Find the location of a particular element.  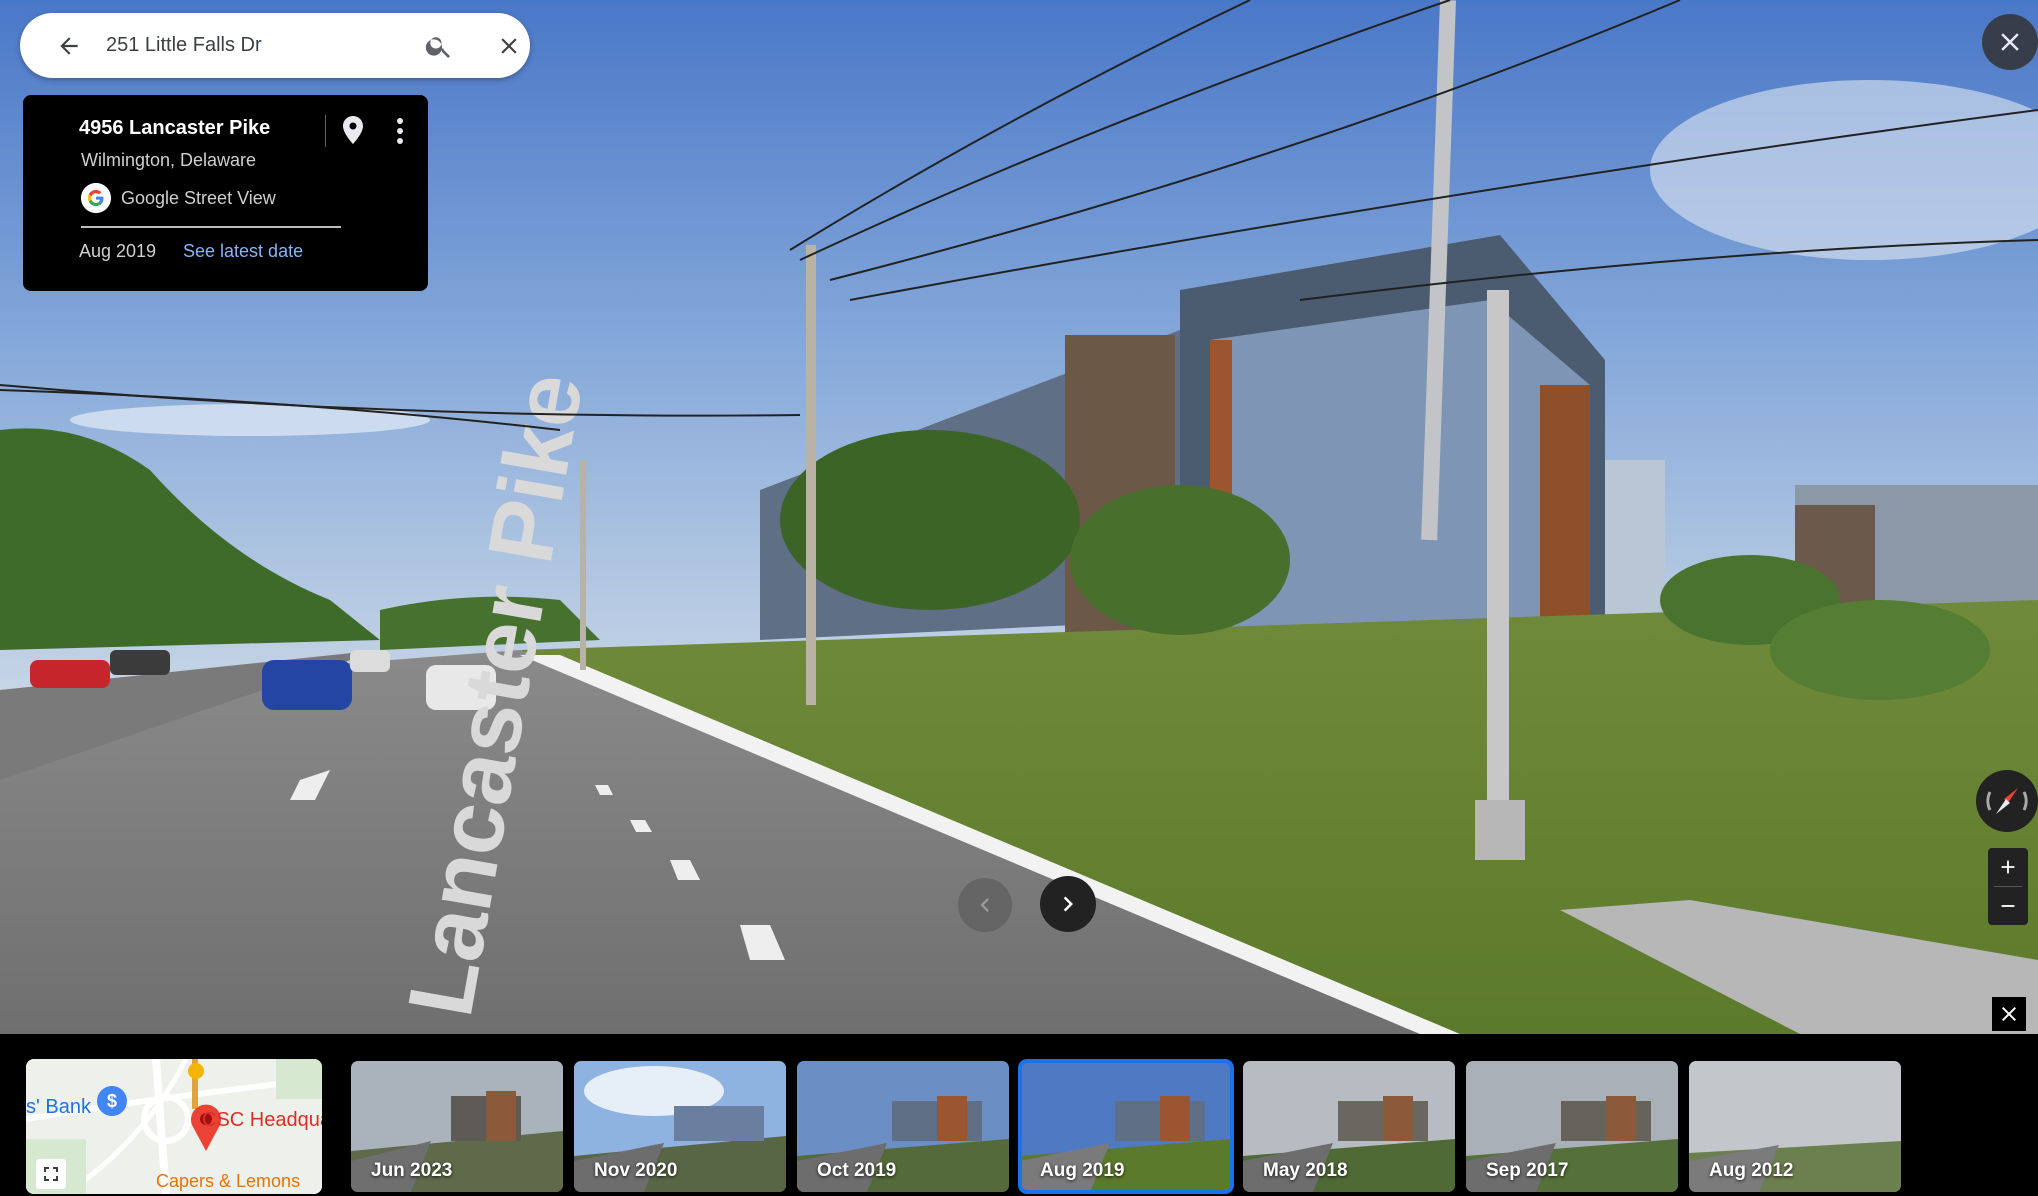

expand-map-button is located at coordinates (51, 1174).